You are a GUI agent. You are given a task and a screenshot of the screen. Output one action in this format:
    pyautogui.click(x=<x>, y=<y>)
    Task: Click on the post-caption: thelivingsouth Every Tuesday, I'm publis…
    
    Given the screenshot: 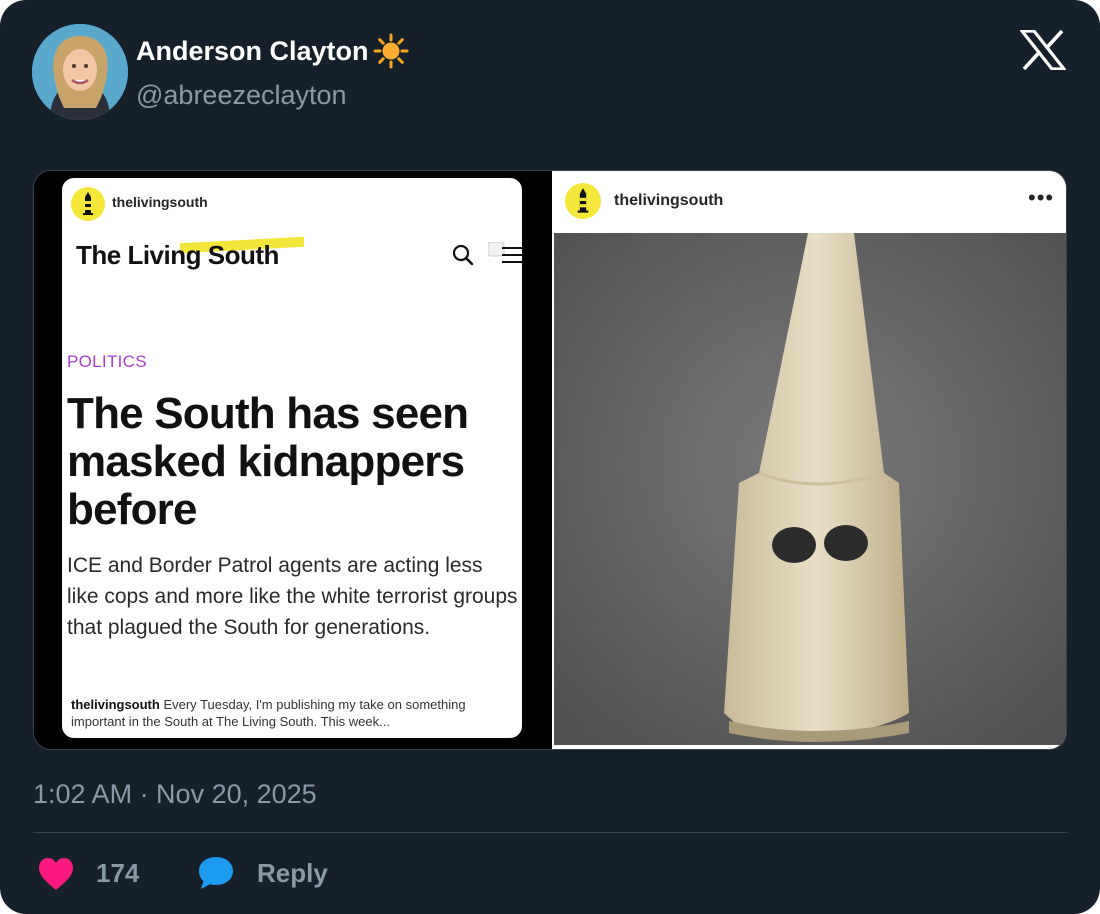 What is the action you would take?
    pyautogui.click(x=291, y=713)
    